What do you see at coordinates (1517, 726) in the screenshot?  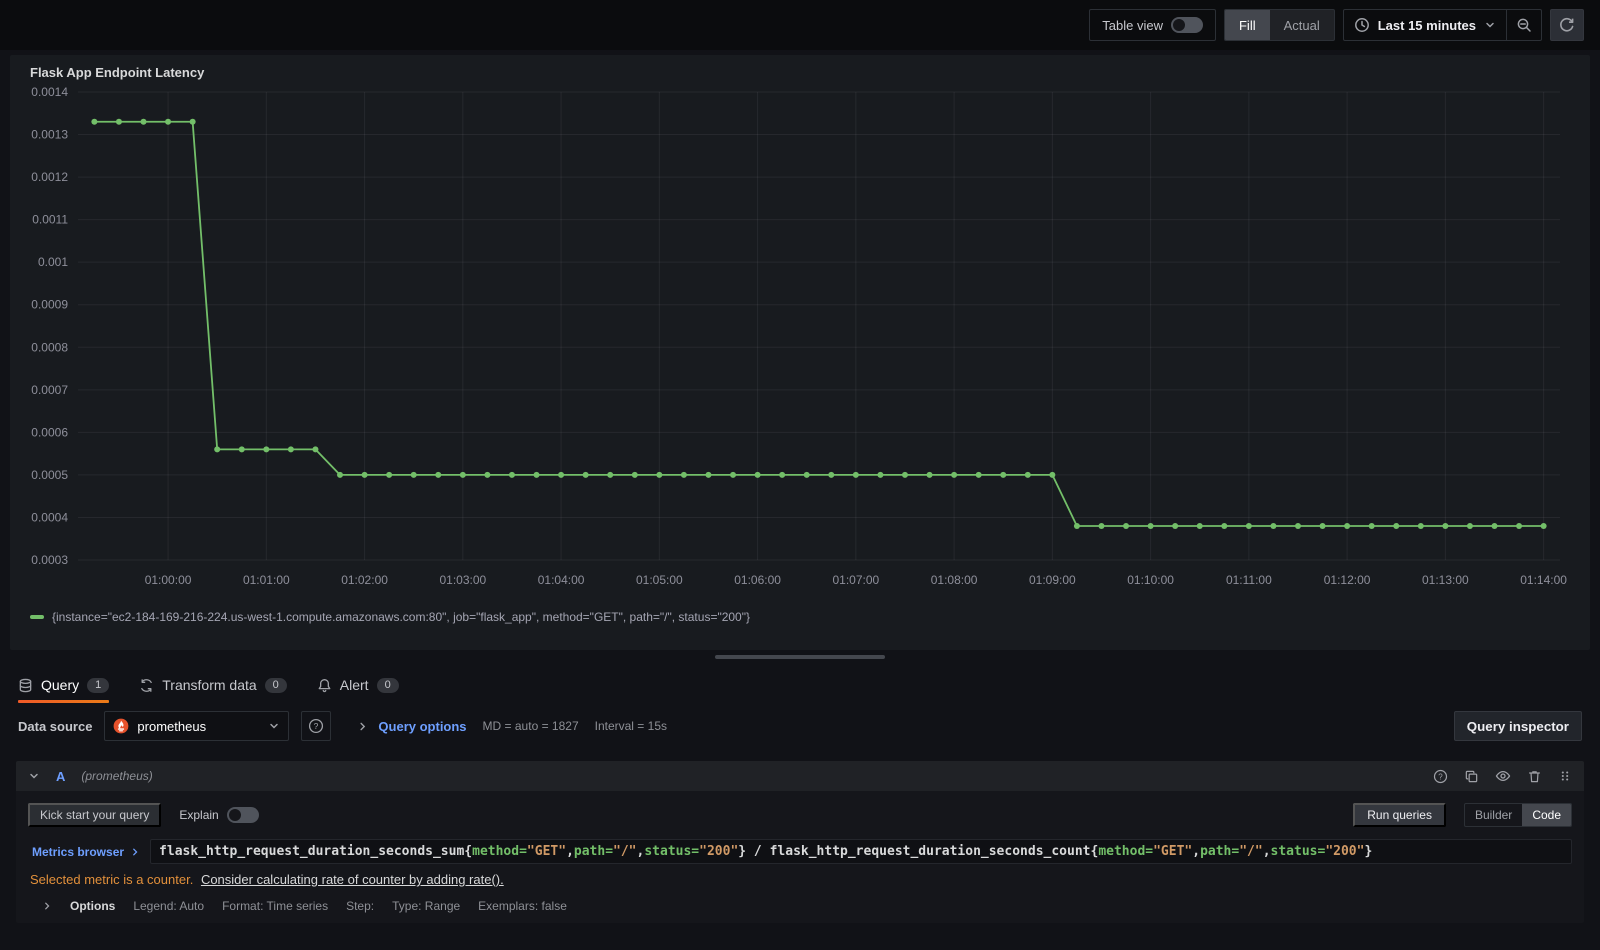 I see `query-inspector-button: Query inspector` at bounding box center [1517, 726].